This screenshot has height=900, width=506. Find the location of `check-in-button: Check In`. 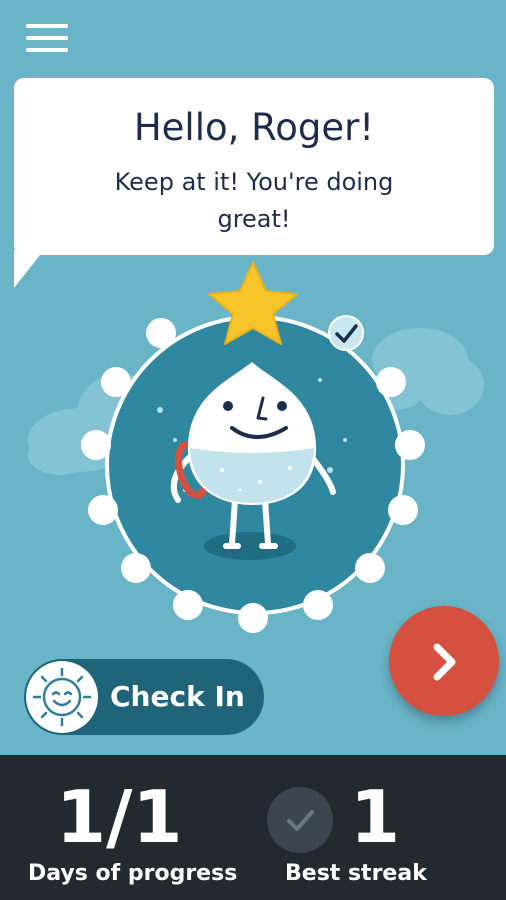

check-in-button: Check In is located at coordinates (144, 697).